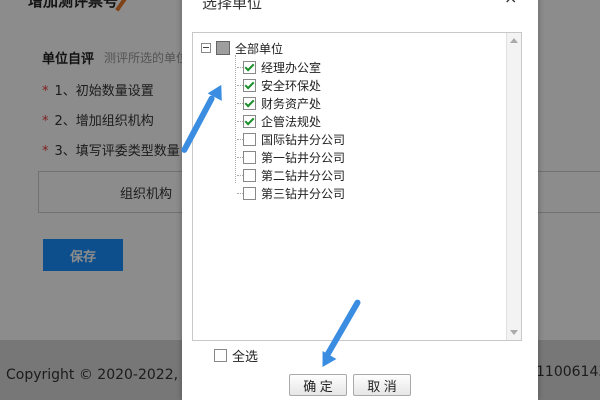  What do you see at coordinates (245, 357) in the screenshot?
I see `select-all-label: 全选` at bounding box center [245, 357].